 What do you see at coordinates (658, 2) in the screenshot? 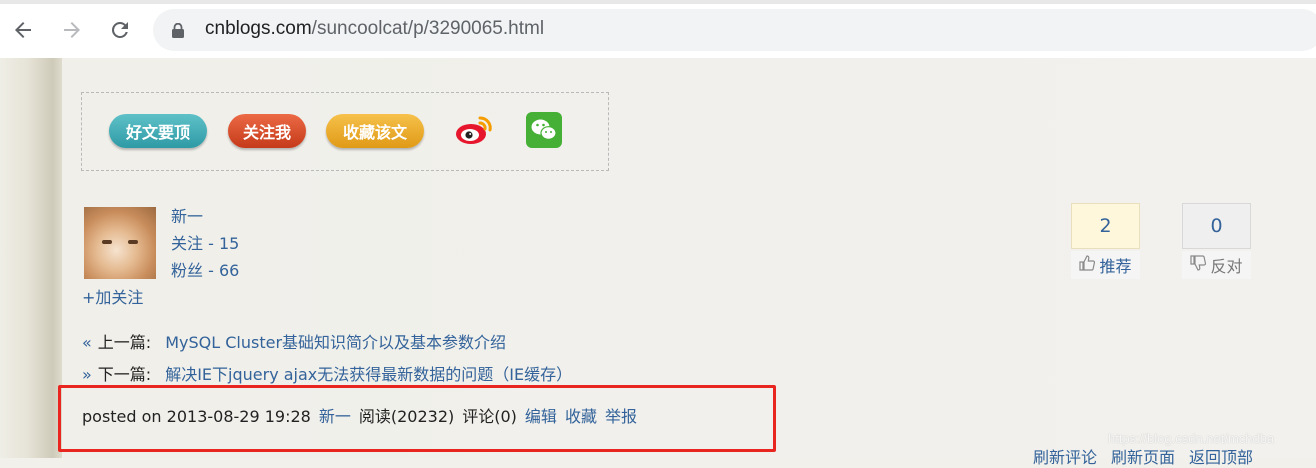
I see `tab-strip-edge` at bounding box center [658, 2].